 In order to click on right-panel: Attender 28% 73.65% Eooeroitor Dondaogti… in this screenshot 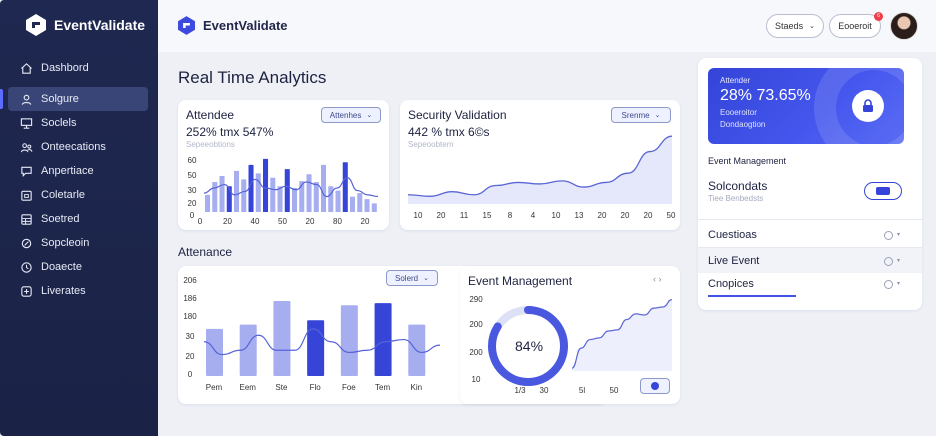, I will do `click(810, 184)`.